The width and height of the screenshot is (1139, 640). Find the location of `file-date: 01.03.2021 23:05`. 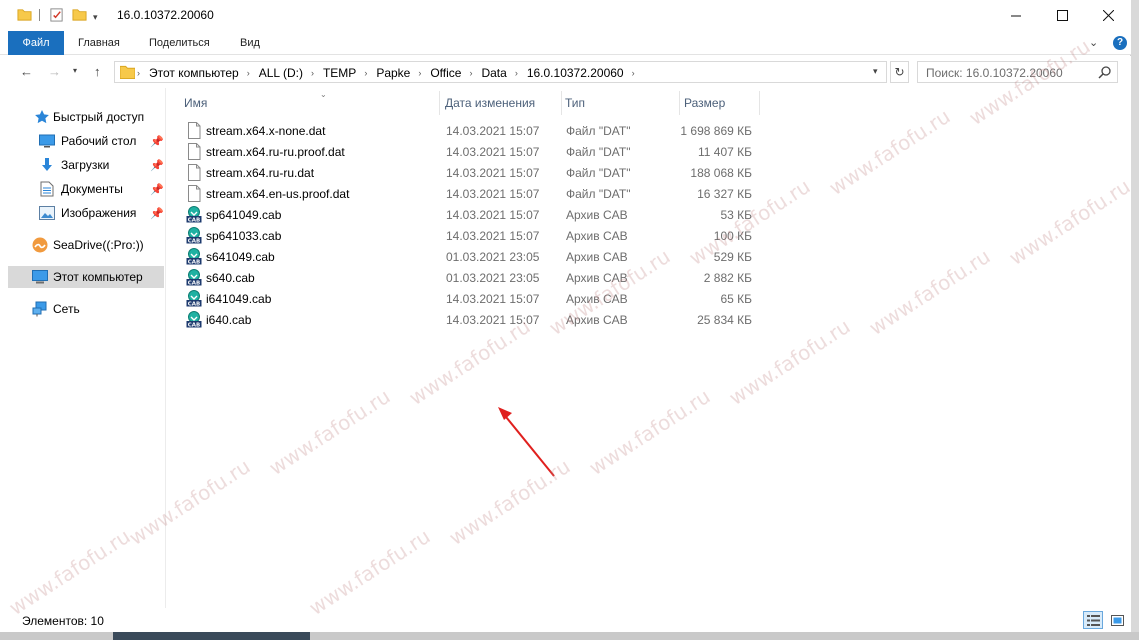

file-date: 01.03.2021 23:05 is located at coordinates (493, 278).